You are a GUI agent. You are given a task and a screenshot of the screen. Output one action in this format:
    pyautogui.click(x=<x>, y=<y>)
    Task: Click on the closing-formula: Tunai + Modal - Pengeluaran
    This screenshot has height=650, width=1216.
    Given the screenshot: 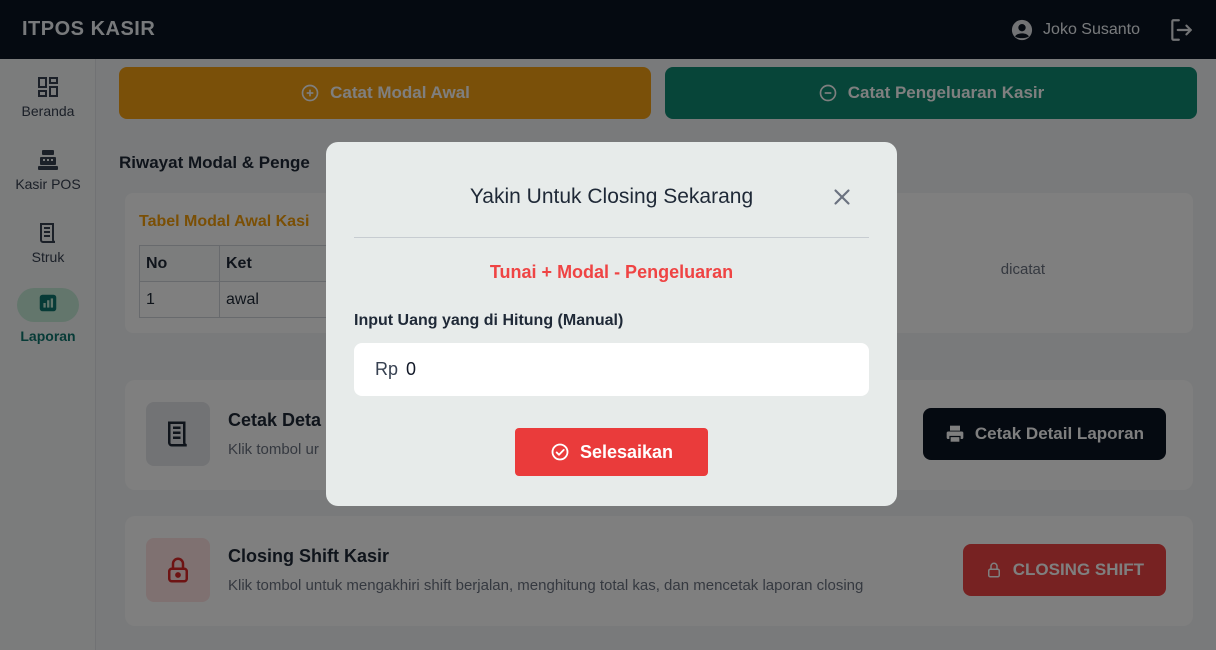 What is the action you would take?
    pyautogui.click(x=611, y=272)
    